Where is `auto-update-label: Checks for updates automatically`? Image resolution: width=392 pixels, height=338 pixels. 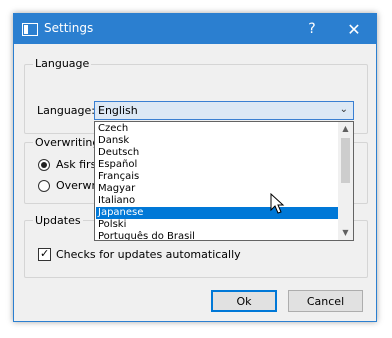 auto-update-label: Checks for updates automatically is located at coordinates (148, 254).